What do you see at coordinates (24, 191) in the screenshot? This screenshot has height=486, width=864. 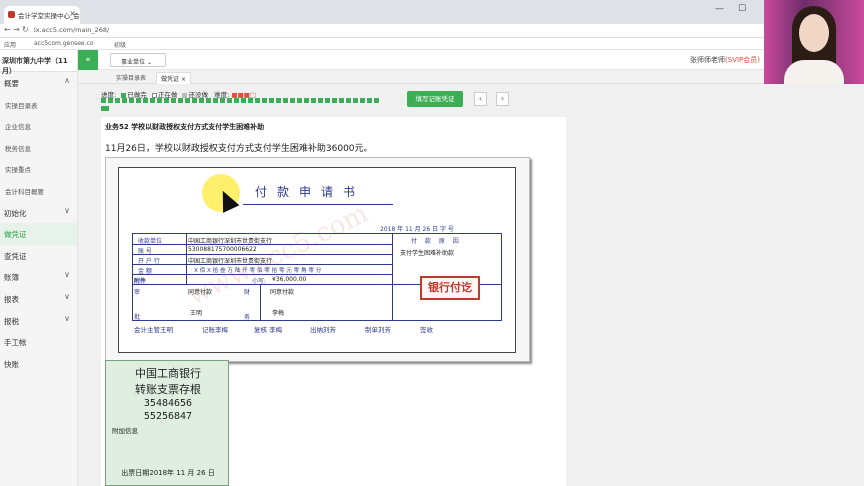 I see `sidebar-item-label: 会计科目概要` at bounding box center [24, 191].